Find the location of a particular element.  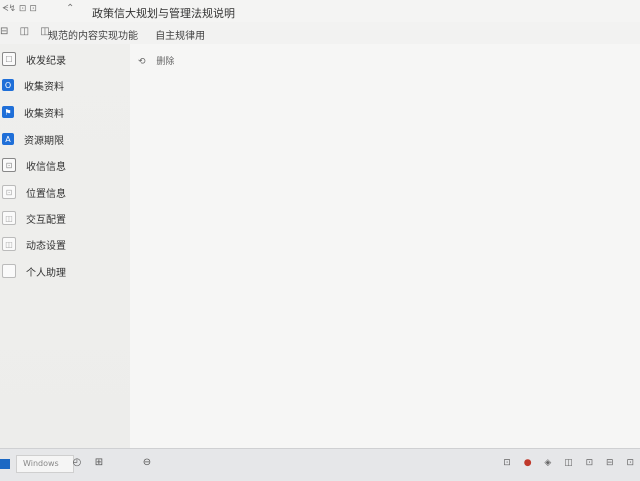

sidebar-item-label: 收信信息 is located at coordinates (46, 167).